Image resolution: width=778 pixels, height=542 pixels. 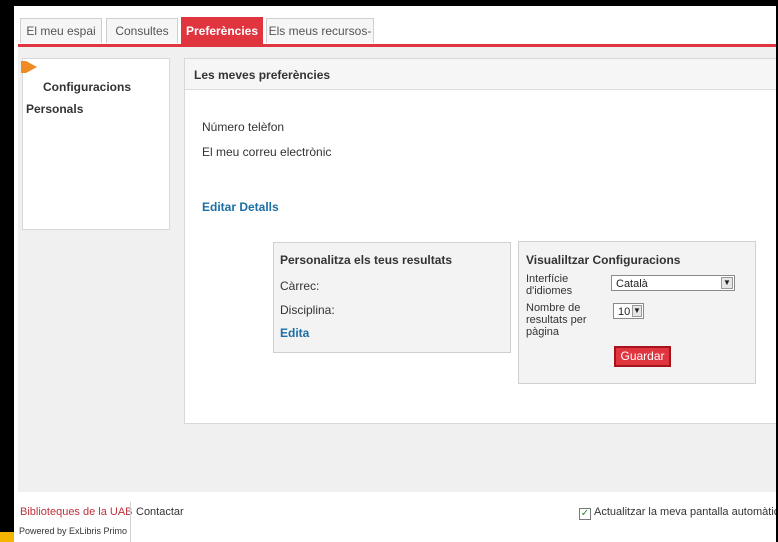 I want to click on contact-link: Contactar, so click(x=160, y=512).